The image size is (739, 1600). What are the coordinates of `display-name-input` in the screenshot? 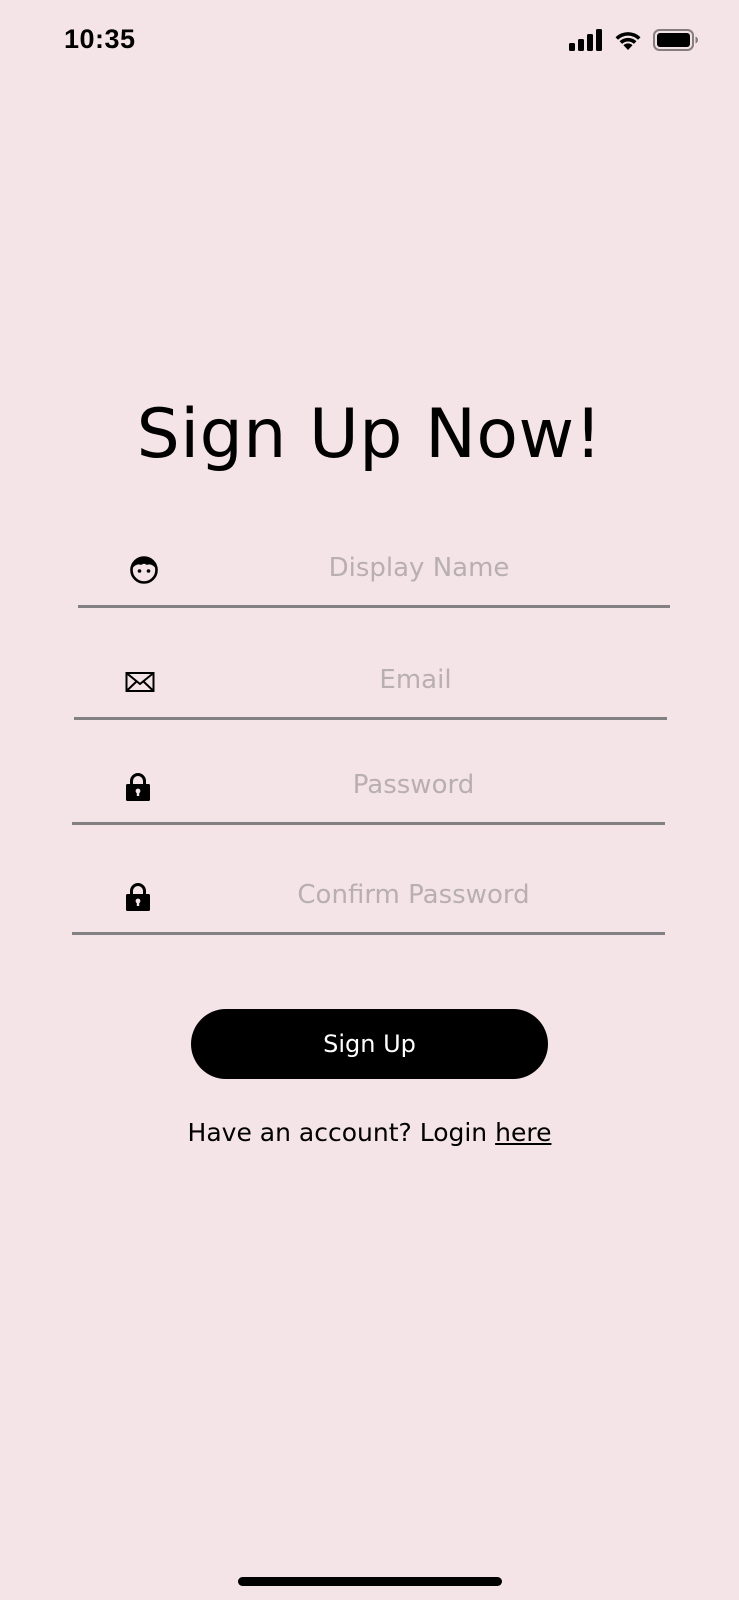 It's located at (419, 568).